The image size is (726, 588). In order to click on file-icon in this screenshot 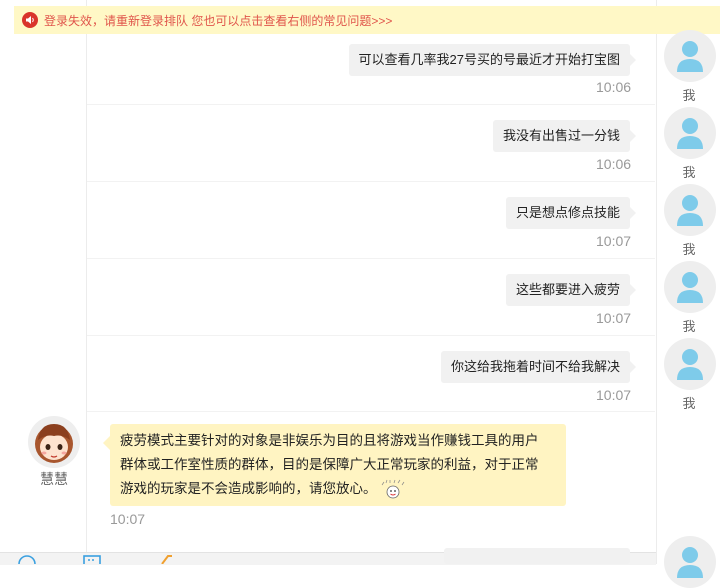, I will do `click(167, 559)`.